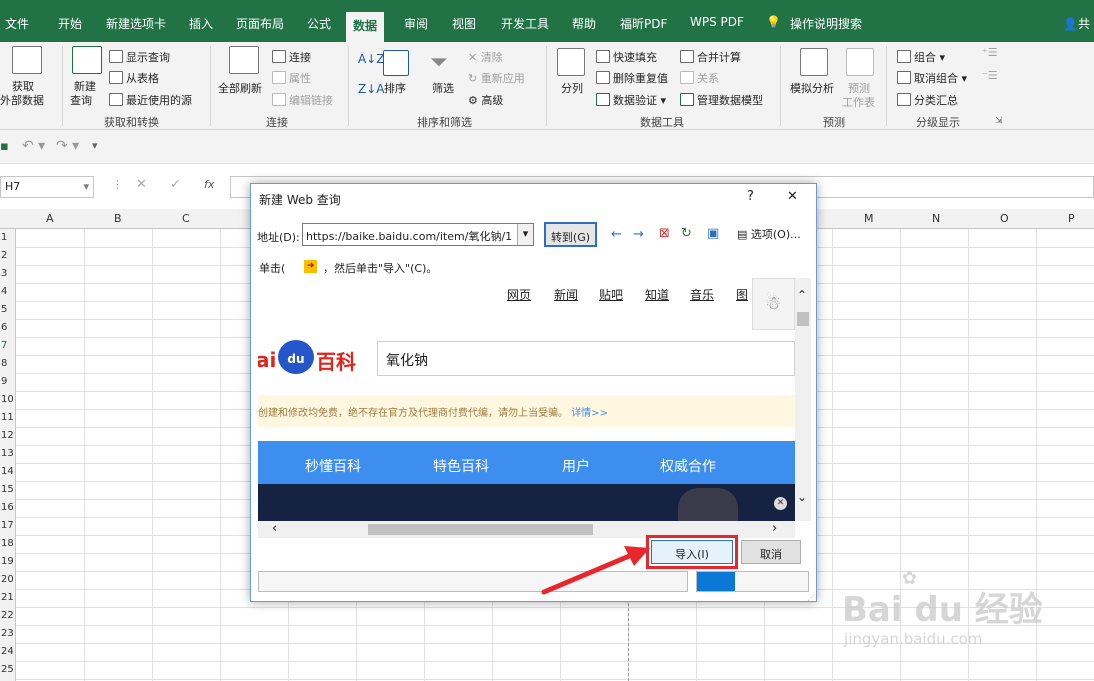  I want to click on save-icon: ▪, so click(4, 146).